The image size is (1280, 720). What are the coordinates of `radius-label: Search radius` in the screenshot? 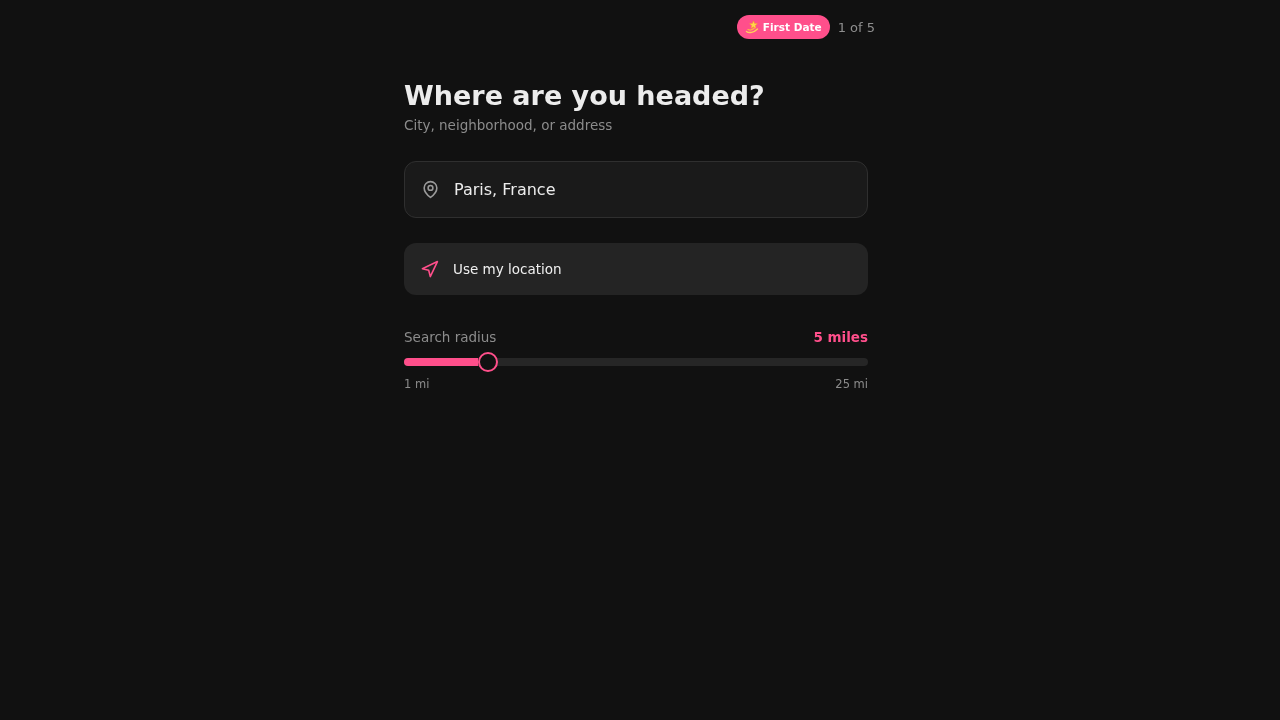 It's located at (450, 337).